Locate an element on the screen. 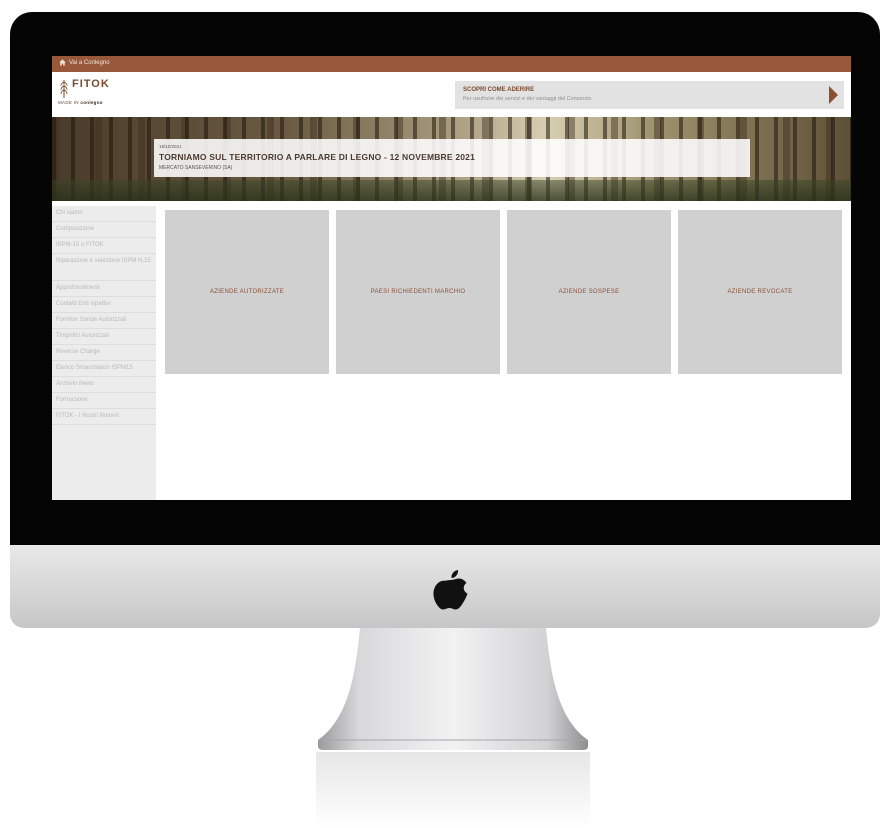 Image resolution: width=880 pixels, height=828 pixels. apple-logo-icon is located at coordinates (450, 590).